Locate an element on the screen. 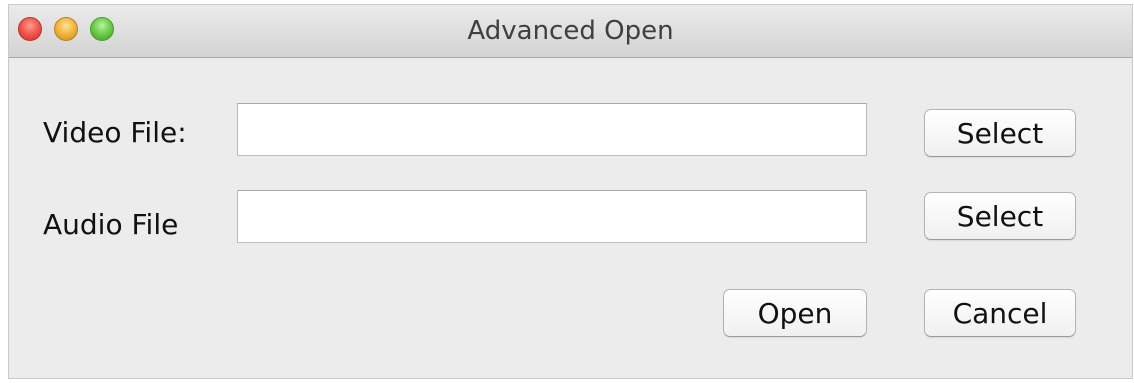 The image size is (1134, 383). video-file-label: Video File: is located at coordinates (115, 132).